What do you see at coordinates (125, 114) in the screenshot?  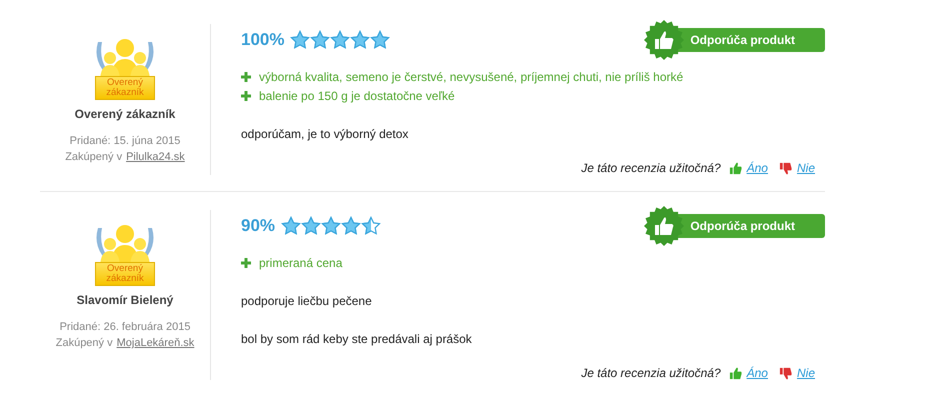 I see `author-name: Overený zákazník` at bounding box center [125, 114].